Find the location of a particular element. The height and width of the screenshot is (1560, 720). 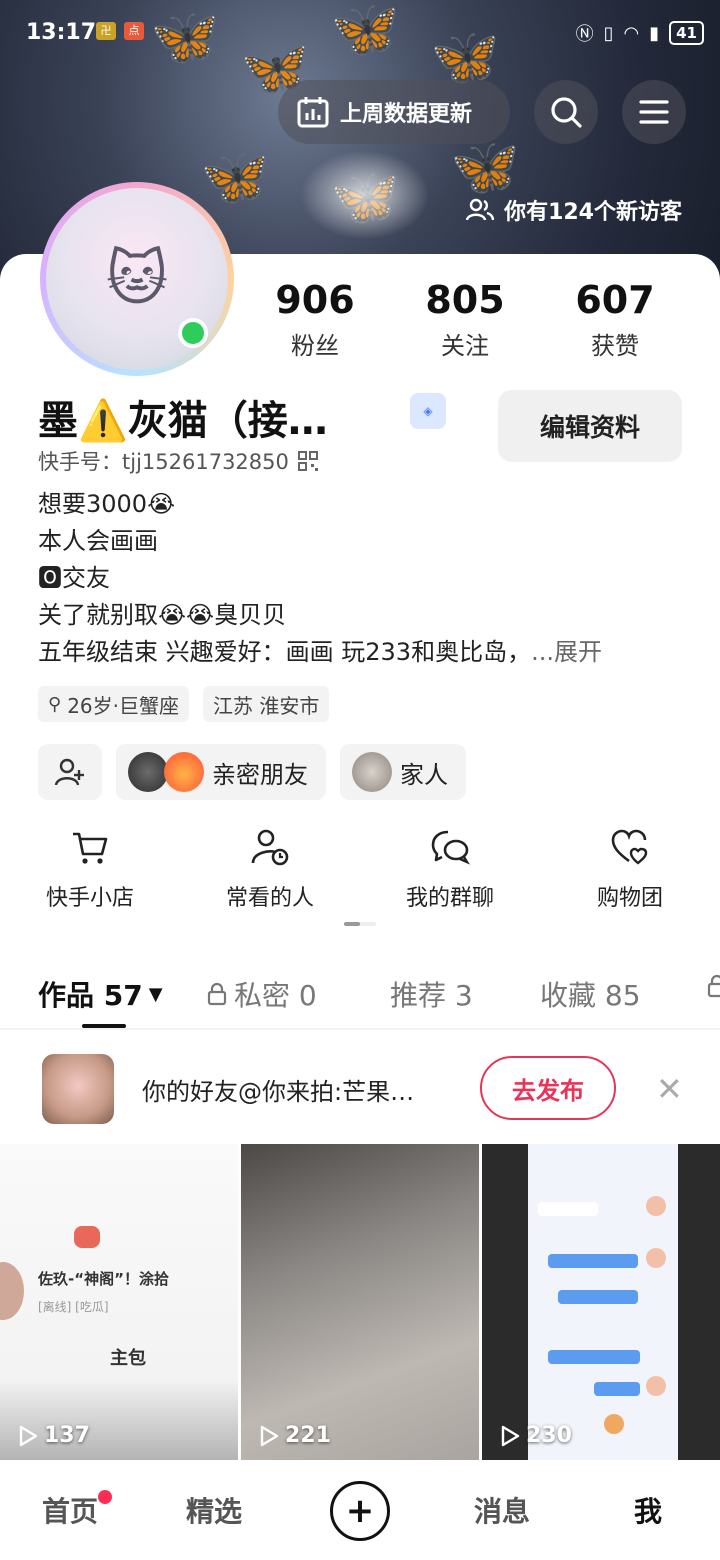

chat-screenshot is located at coordinates (603, 1302).